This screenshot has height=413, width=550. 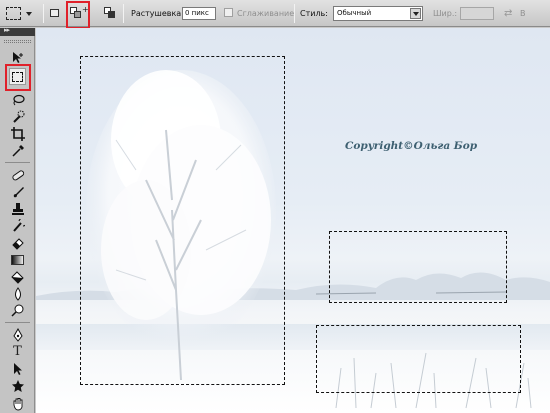 What do you see at coordinates (7, 30) in the screenshot?
I see `collapse-icon: ▸▸` at bounding box center [7, 30].